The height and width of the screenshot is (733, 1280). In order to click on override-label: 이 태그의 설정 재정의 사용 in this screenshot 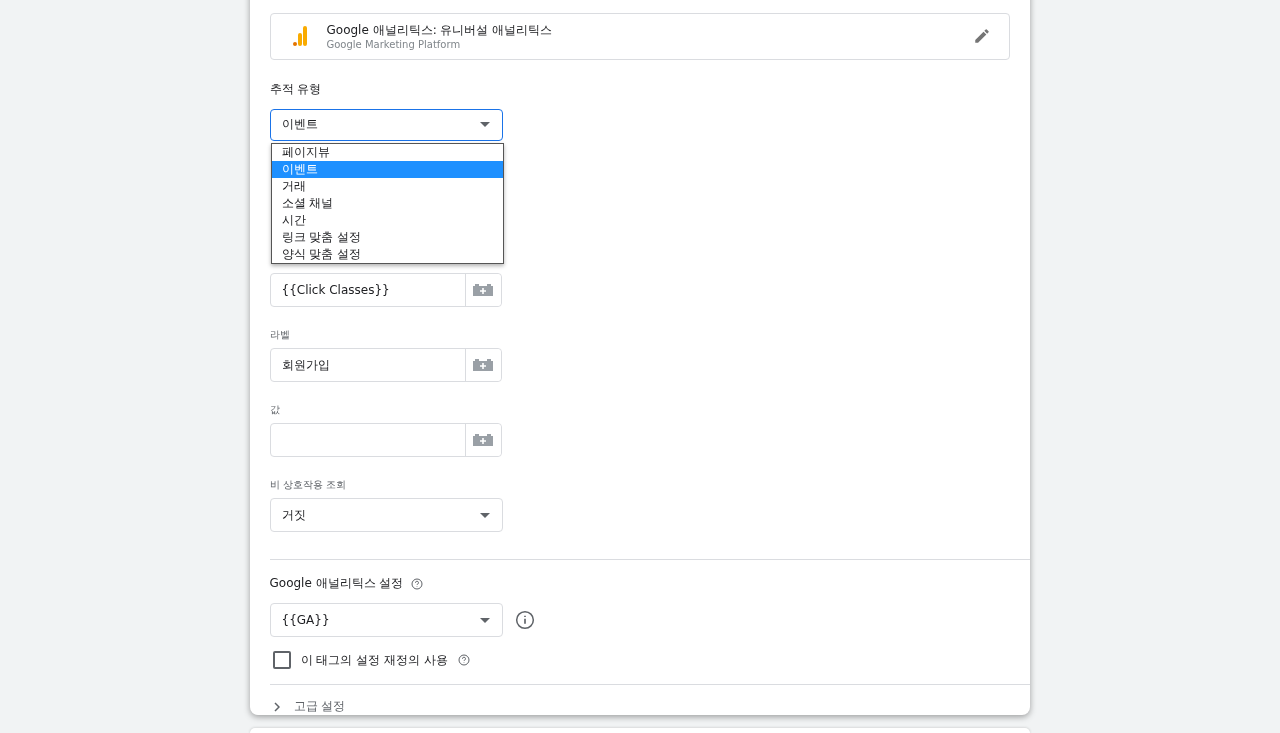, I will do `click(374, 660)`.